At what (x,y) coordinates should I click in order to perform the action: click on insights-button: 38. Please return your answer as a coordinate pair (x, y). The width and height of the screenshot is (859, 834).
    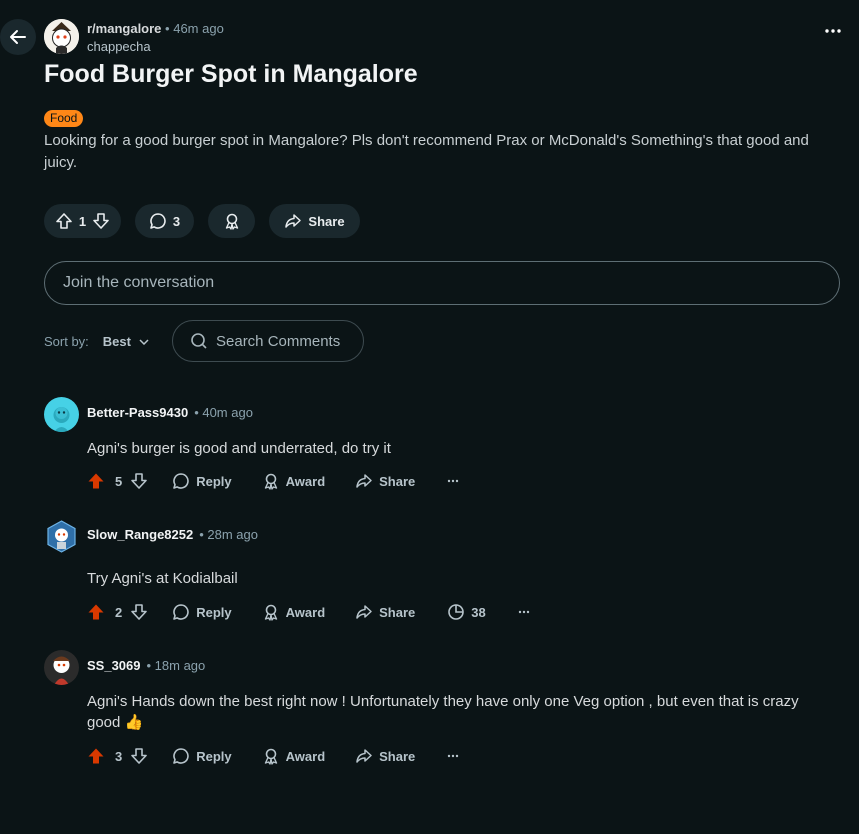
    Looking at the image, I should click on (466, 612).